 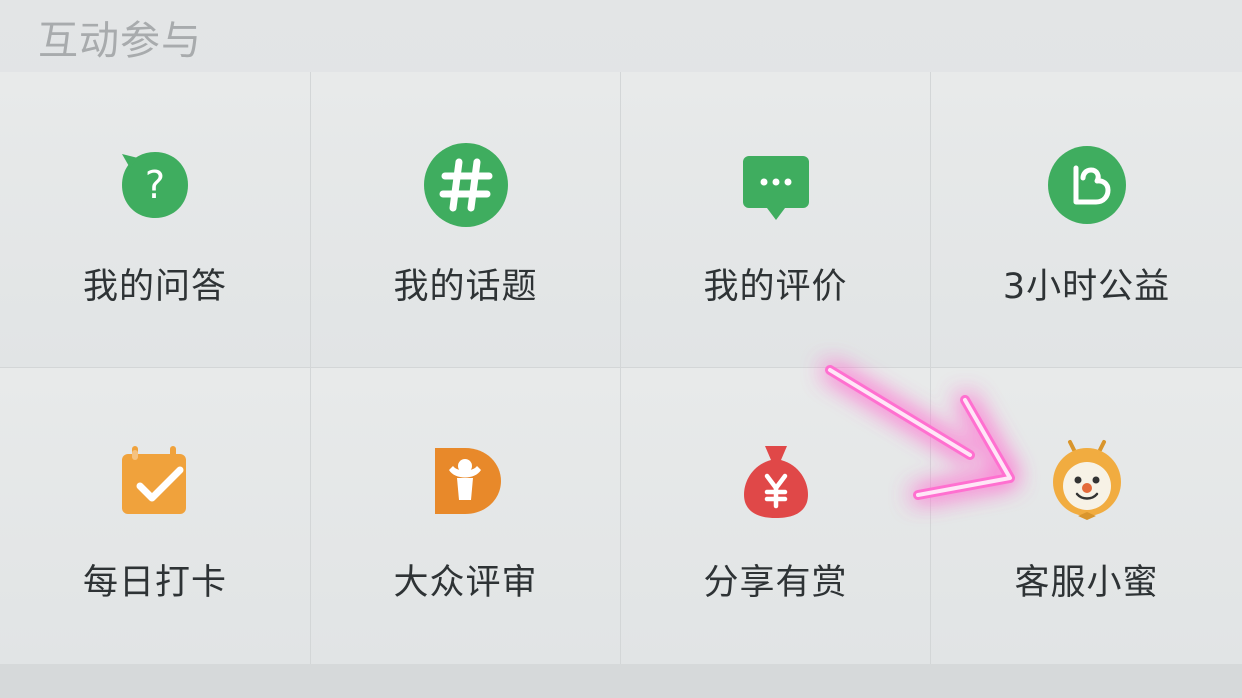 I want to click on grid-item-customer-service: 客服小蜜, so click(x=1086, y=516).